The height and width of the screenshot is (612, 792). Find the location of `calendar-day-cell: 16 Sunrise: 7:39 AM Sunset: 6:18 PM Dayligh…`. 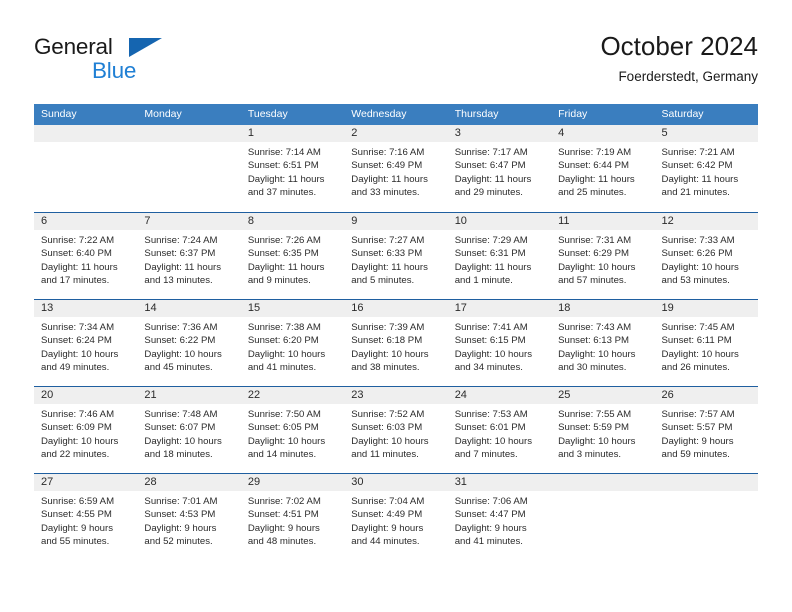

calendar-day-cell: 16 Sunrise: 7:39 AM Sunset: 6:18 PM Dayligh… is located at coordinates (396, 343).